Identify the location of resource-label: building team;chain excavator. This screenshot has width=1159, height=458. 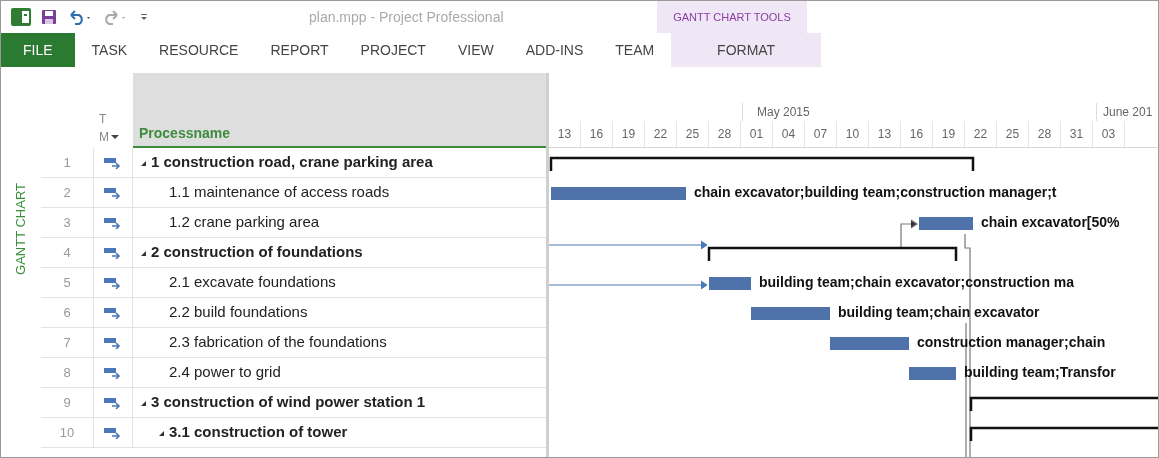
(939, 312).